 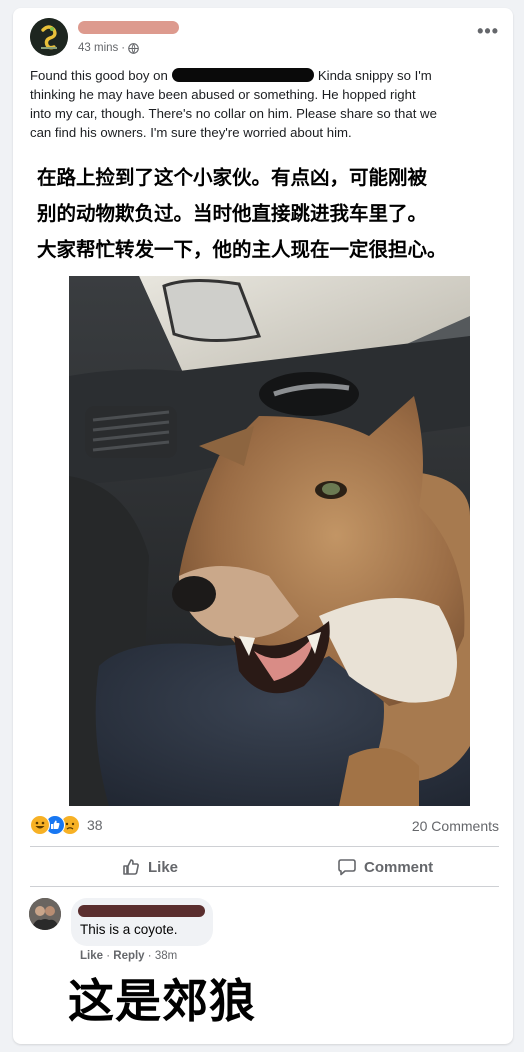 I want to click on chinese-caption-line-1: 在路上捡到了这个小家伙。有点凶，可能刚被, so click(x=232, y=177).